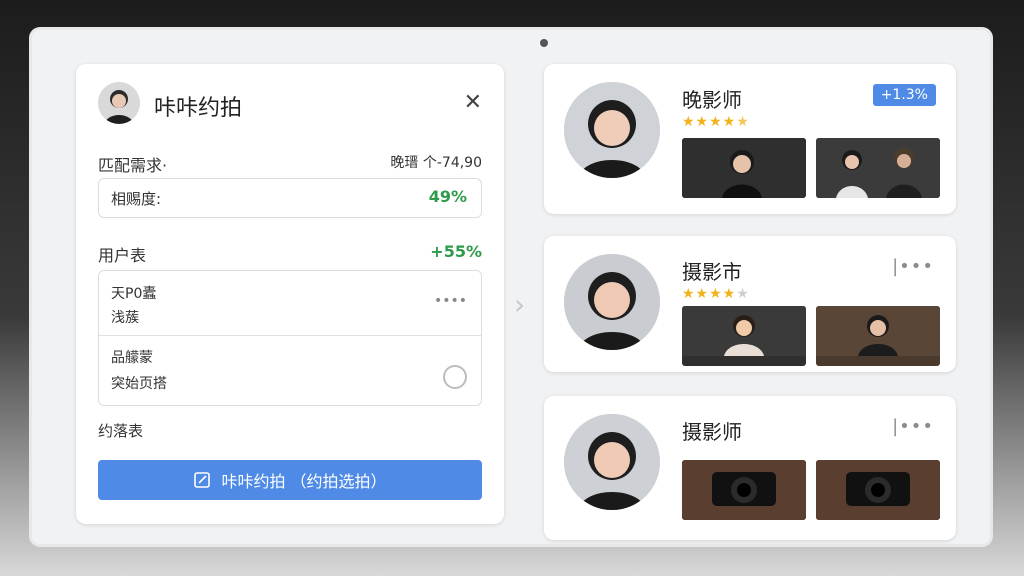 The height and width of the screenshot is (576, 1024). I want to click on card-title: 摄影市, so click(712, 272).